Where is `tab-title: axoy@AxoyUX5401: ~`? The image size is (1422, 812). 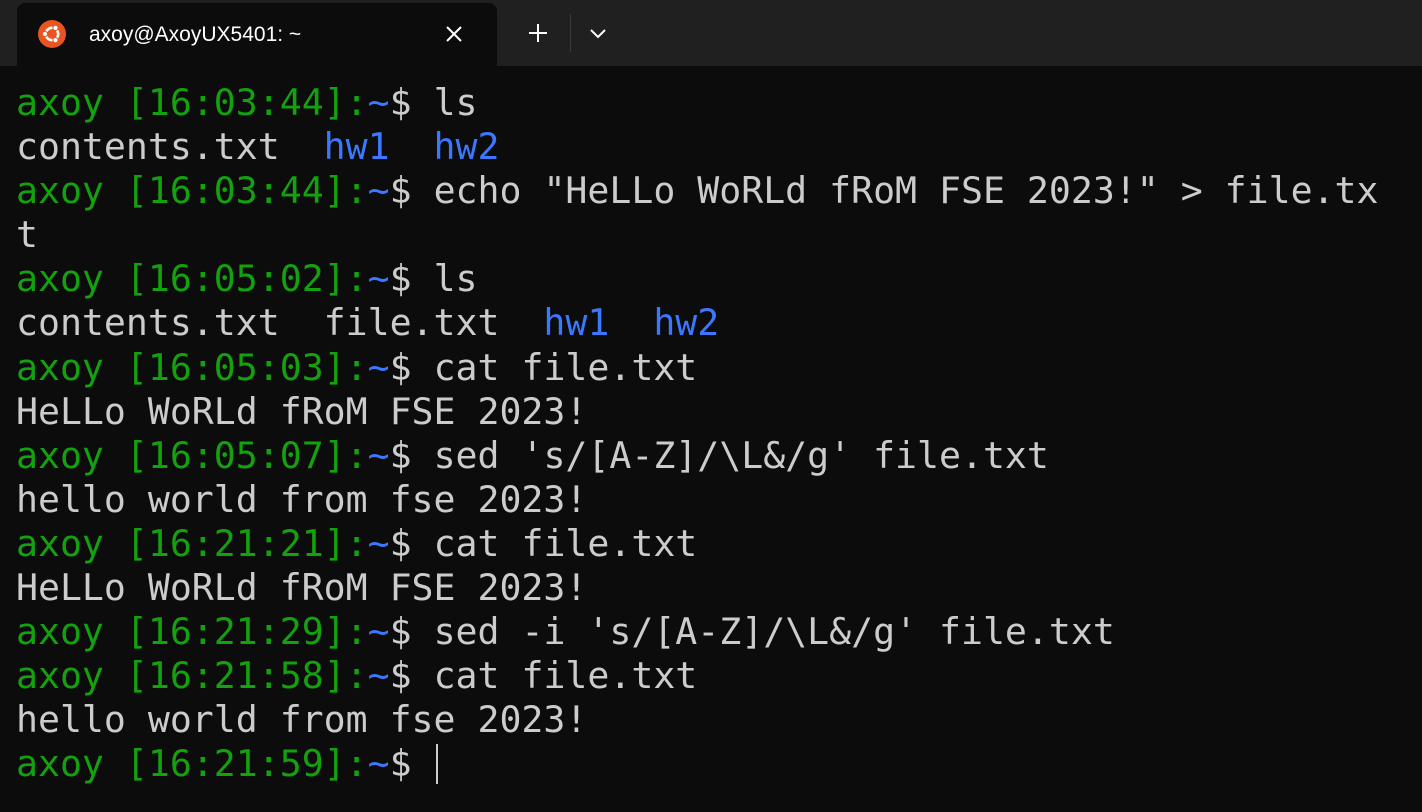
tab-title: axoy@AxoyUX5401: ~ is located at coordinates (195, 34).